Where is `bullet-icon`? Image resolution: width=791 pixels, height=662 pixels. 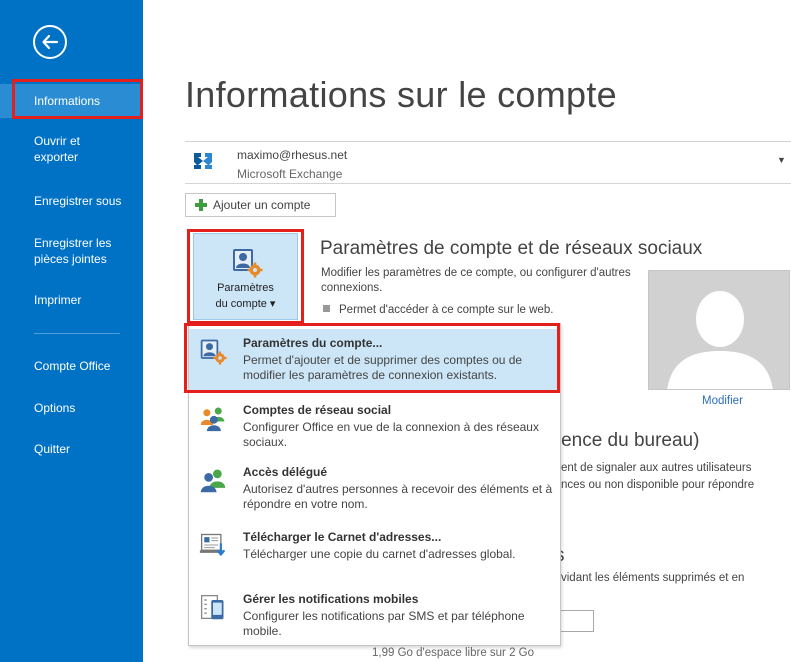 bullet-icon is located at coordinates (326, 308).